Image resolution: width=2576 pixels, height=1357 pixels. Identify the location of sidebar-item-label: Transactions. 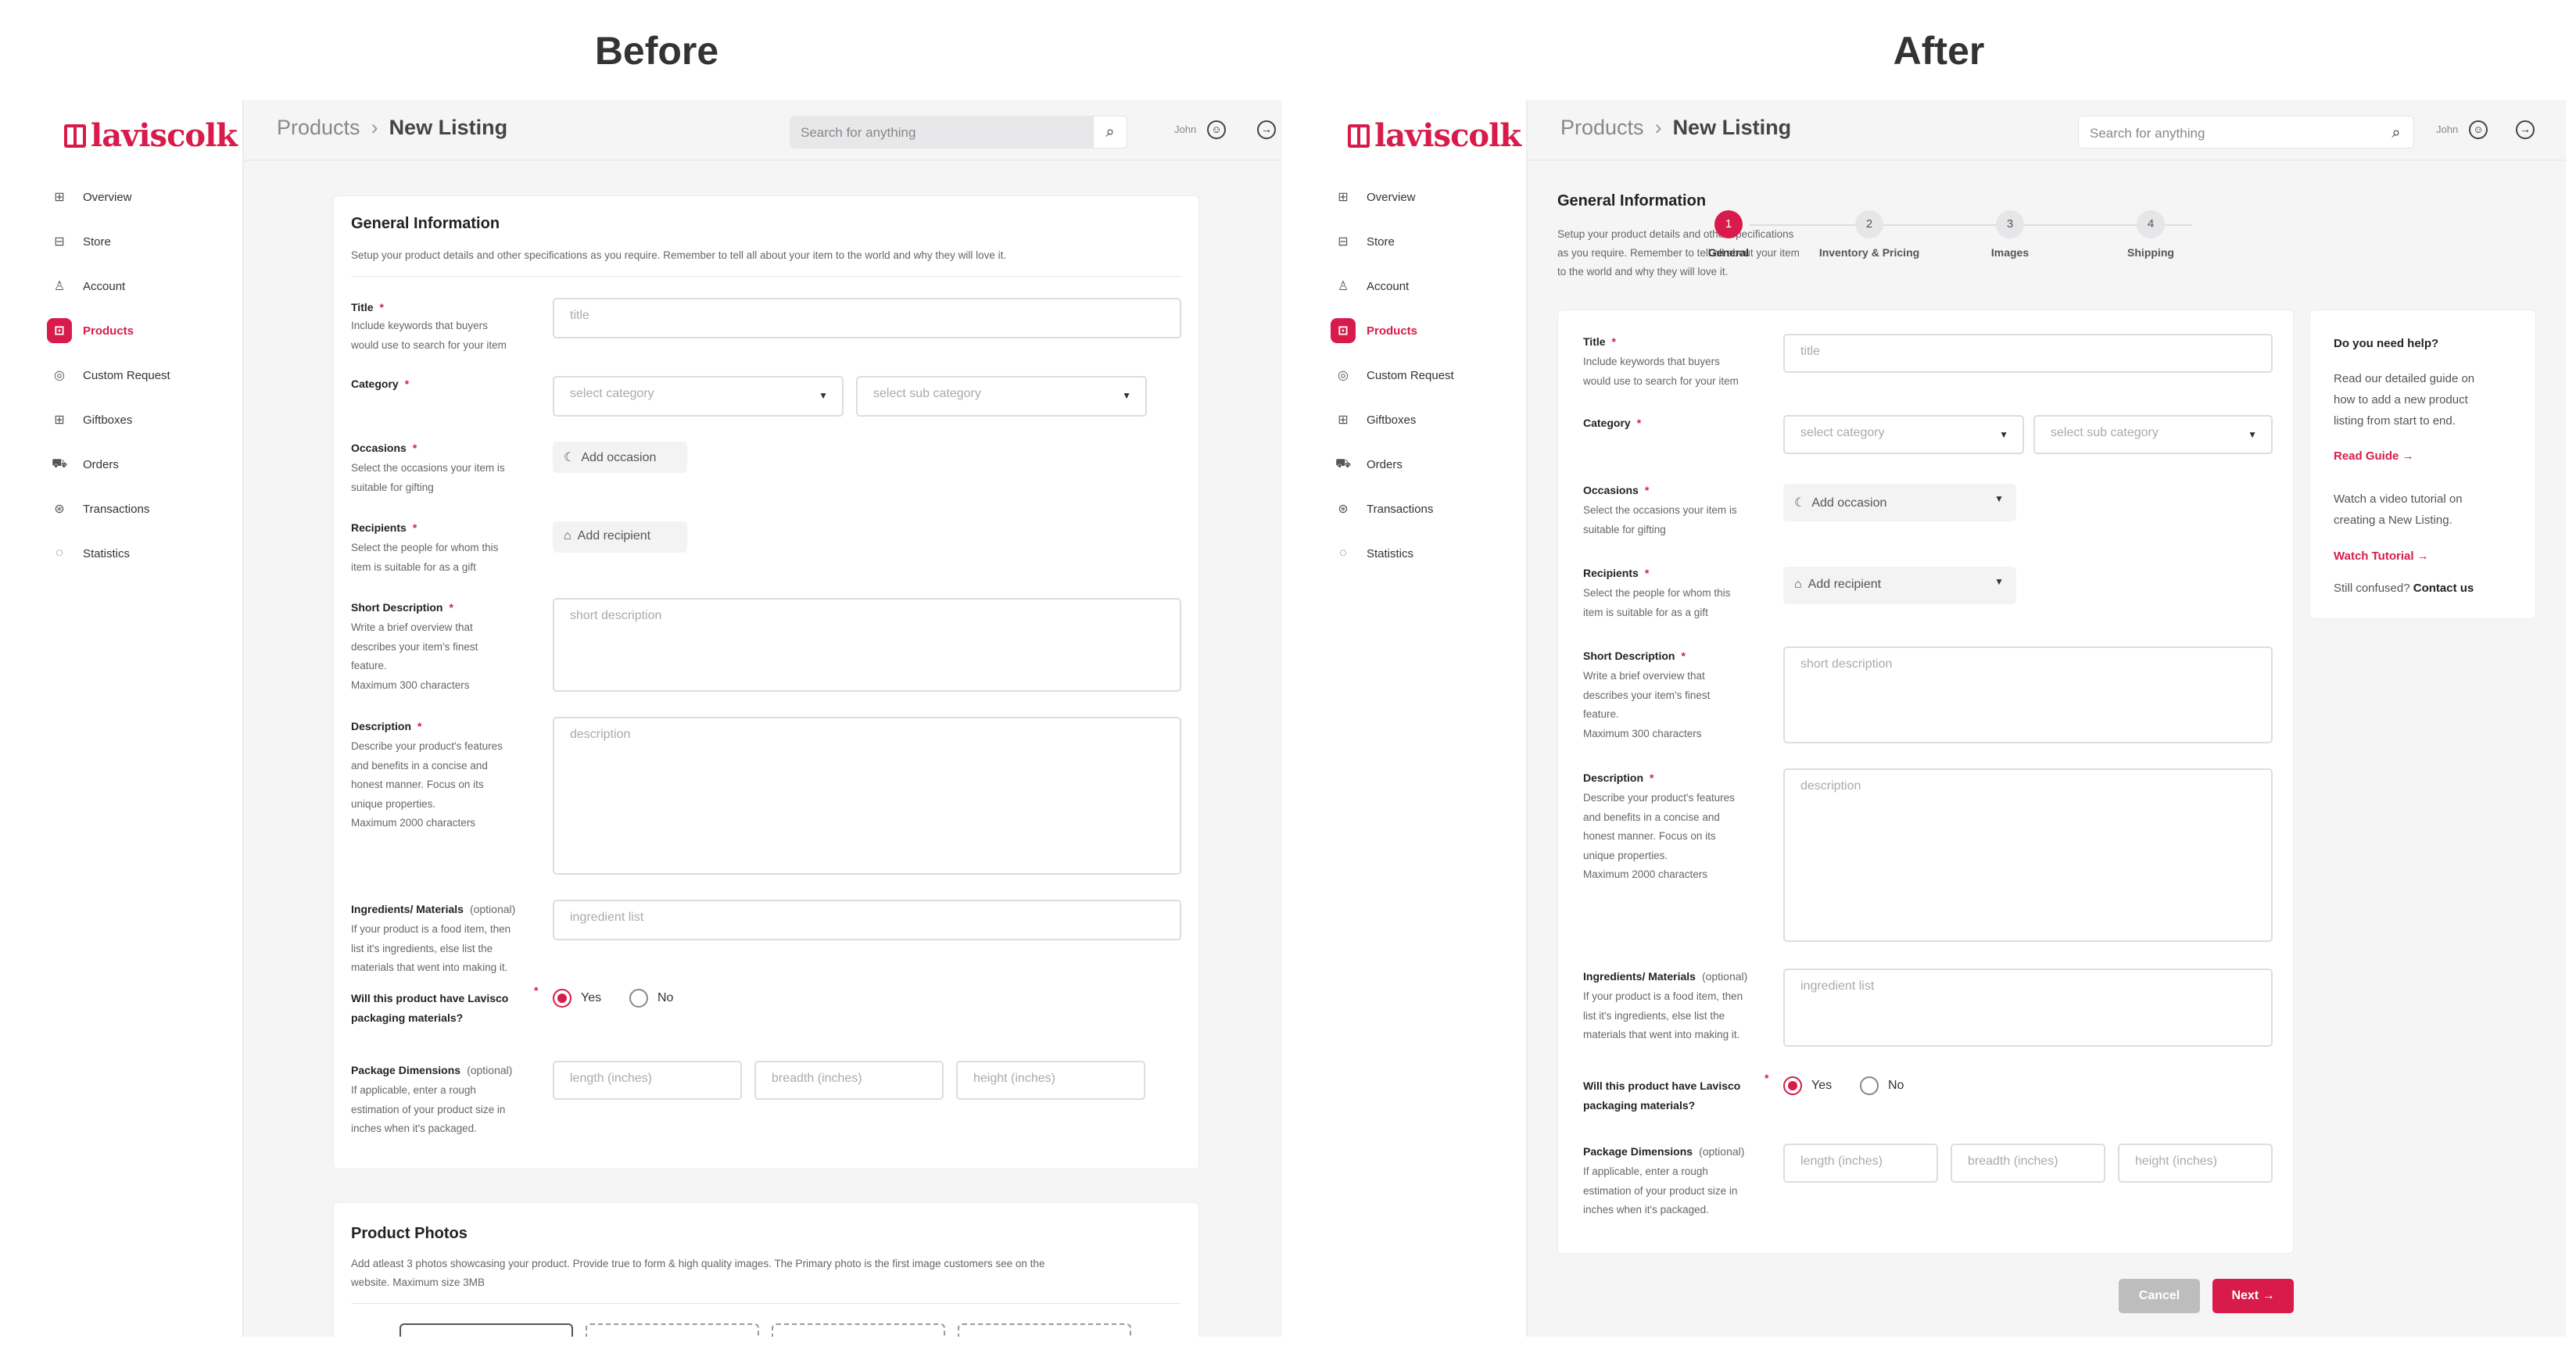
(117, 509).